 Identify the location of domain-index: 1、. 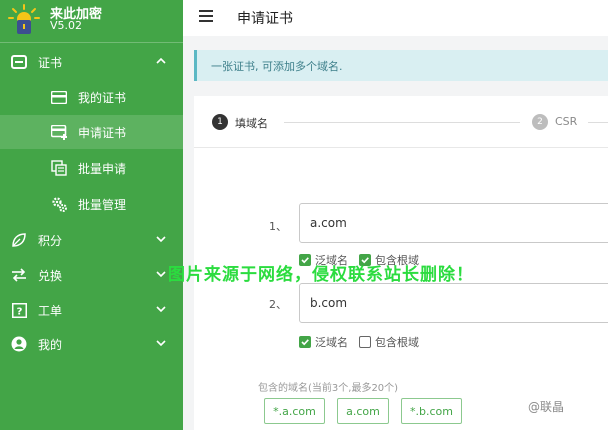
(278, 226).